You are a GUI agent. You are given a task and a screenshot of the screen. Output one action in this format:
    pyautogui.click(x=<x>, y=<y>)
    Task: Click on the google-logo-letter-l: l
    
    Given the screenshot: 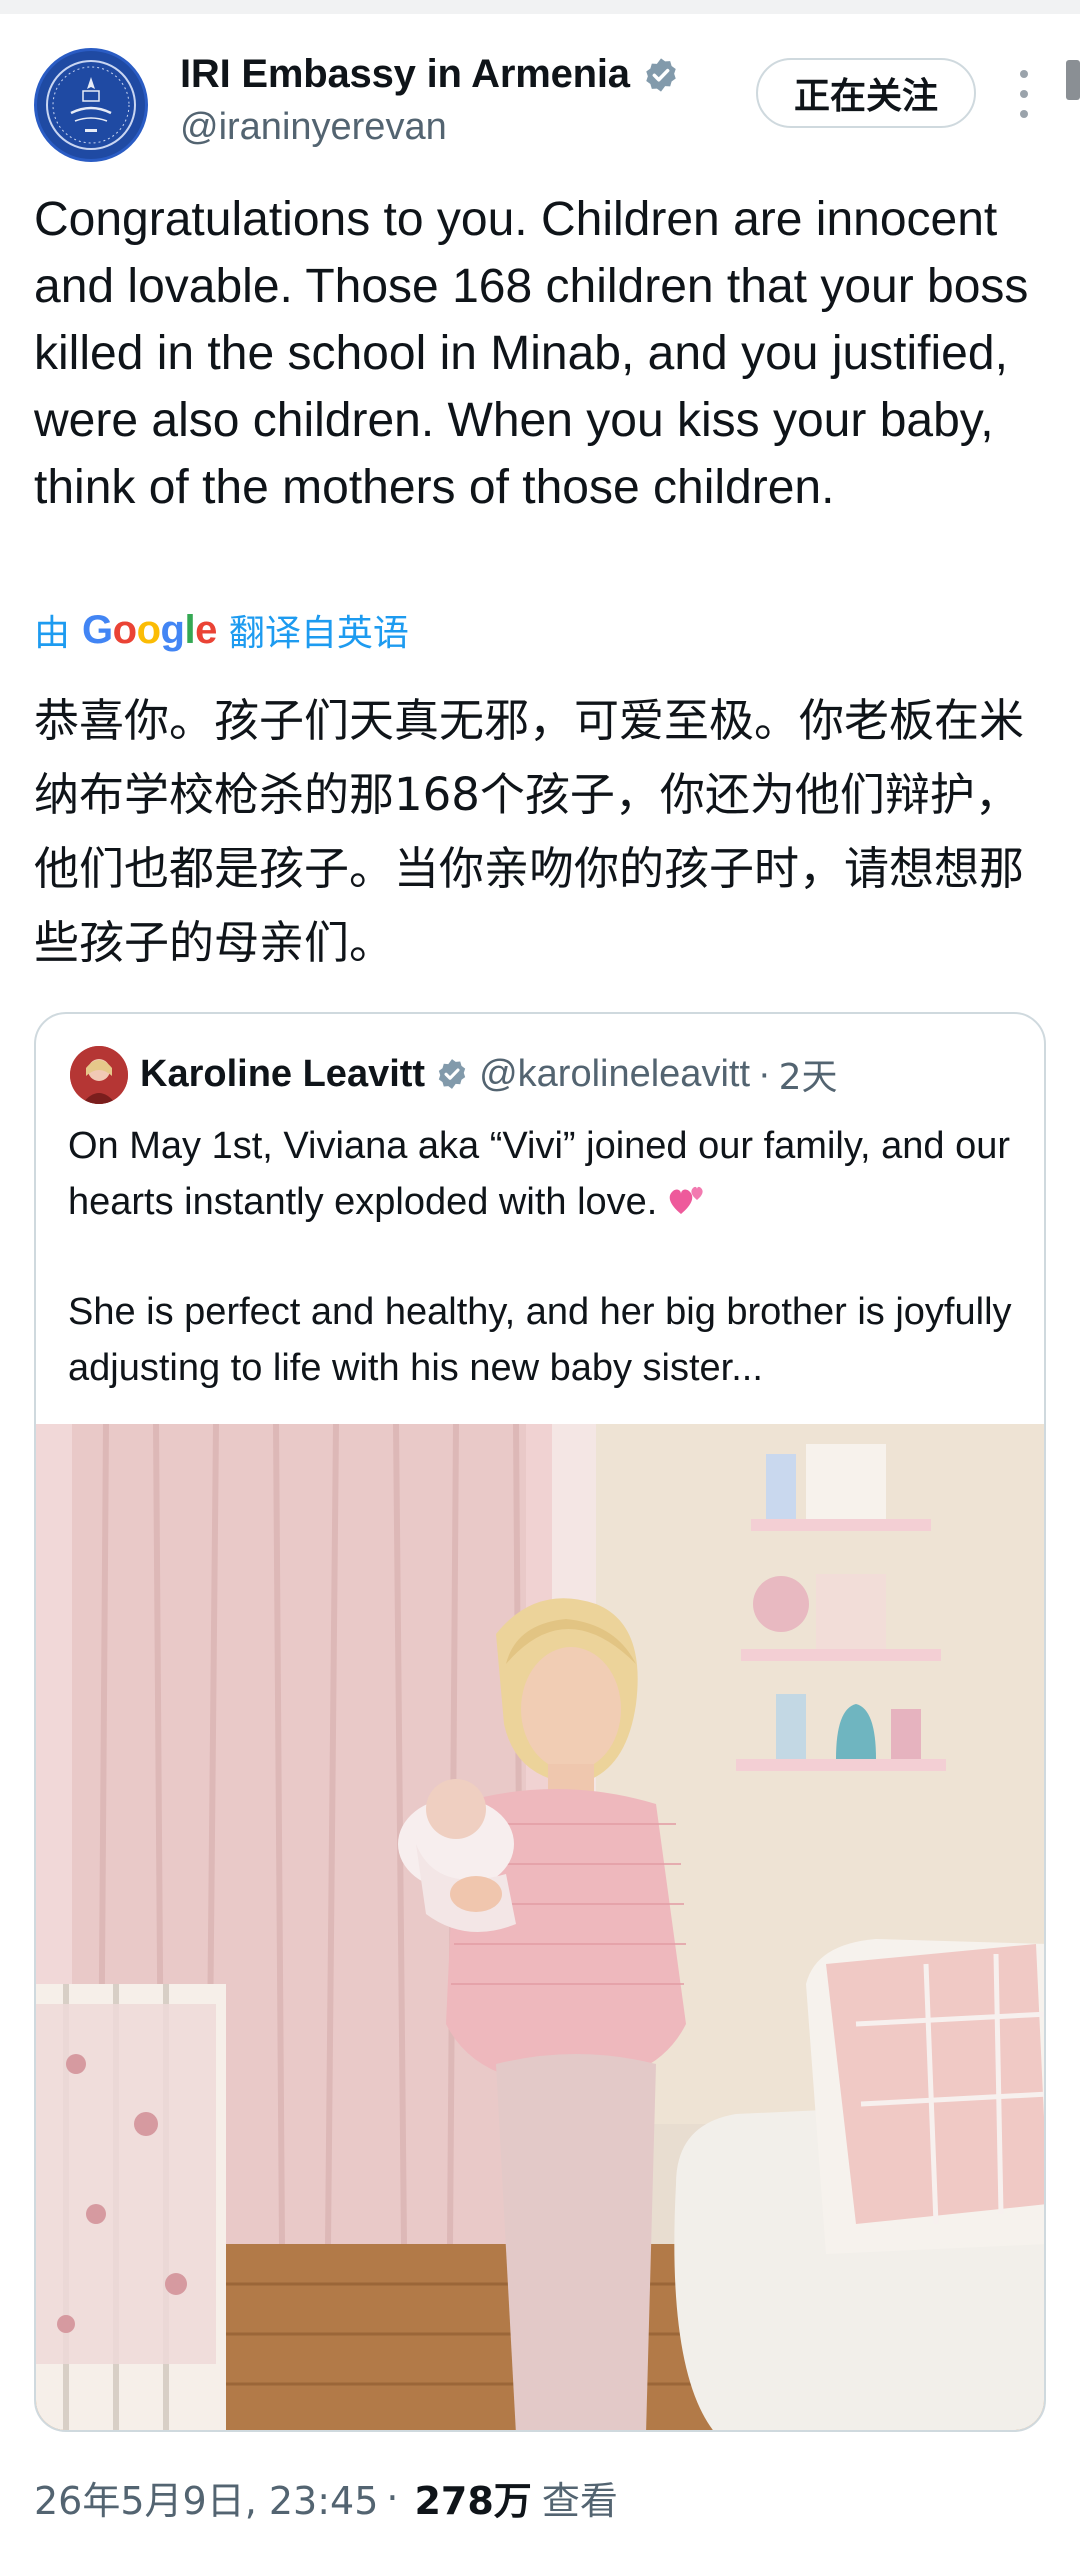 What is the action you would take?
    pyautogui.click(x=190, y=629)
    